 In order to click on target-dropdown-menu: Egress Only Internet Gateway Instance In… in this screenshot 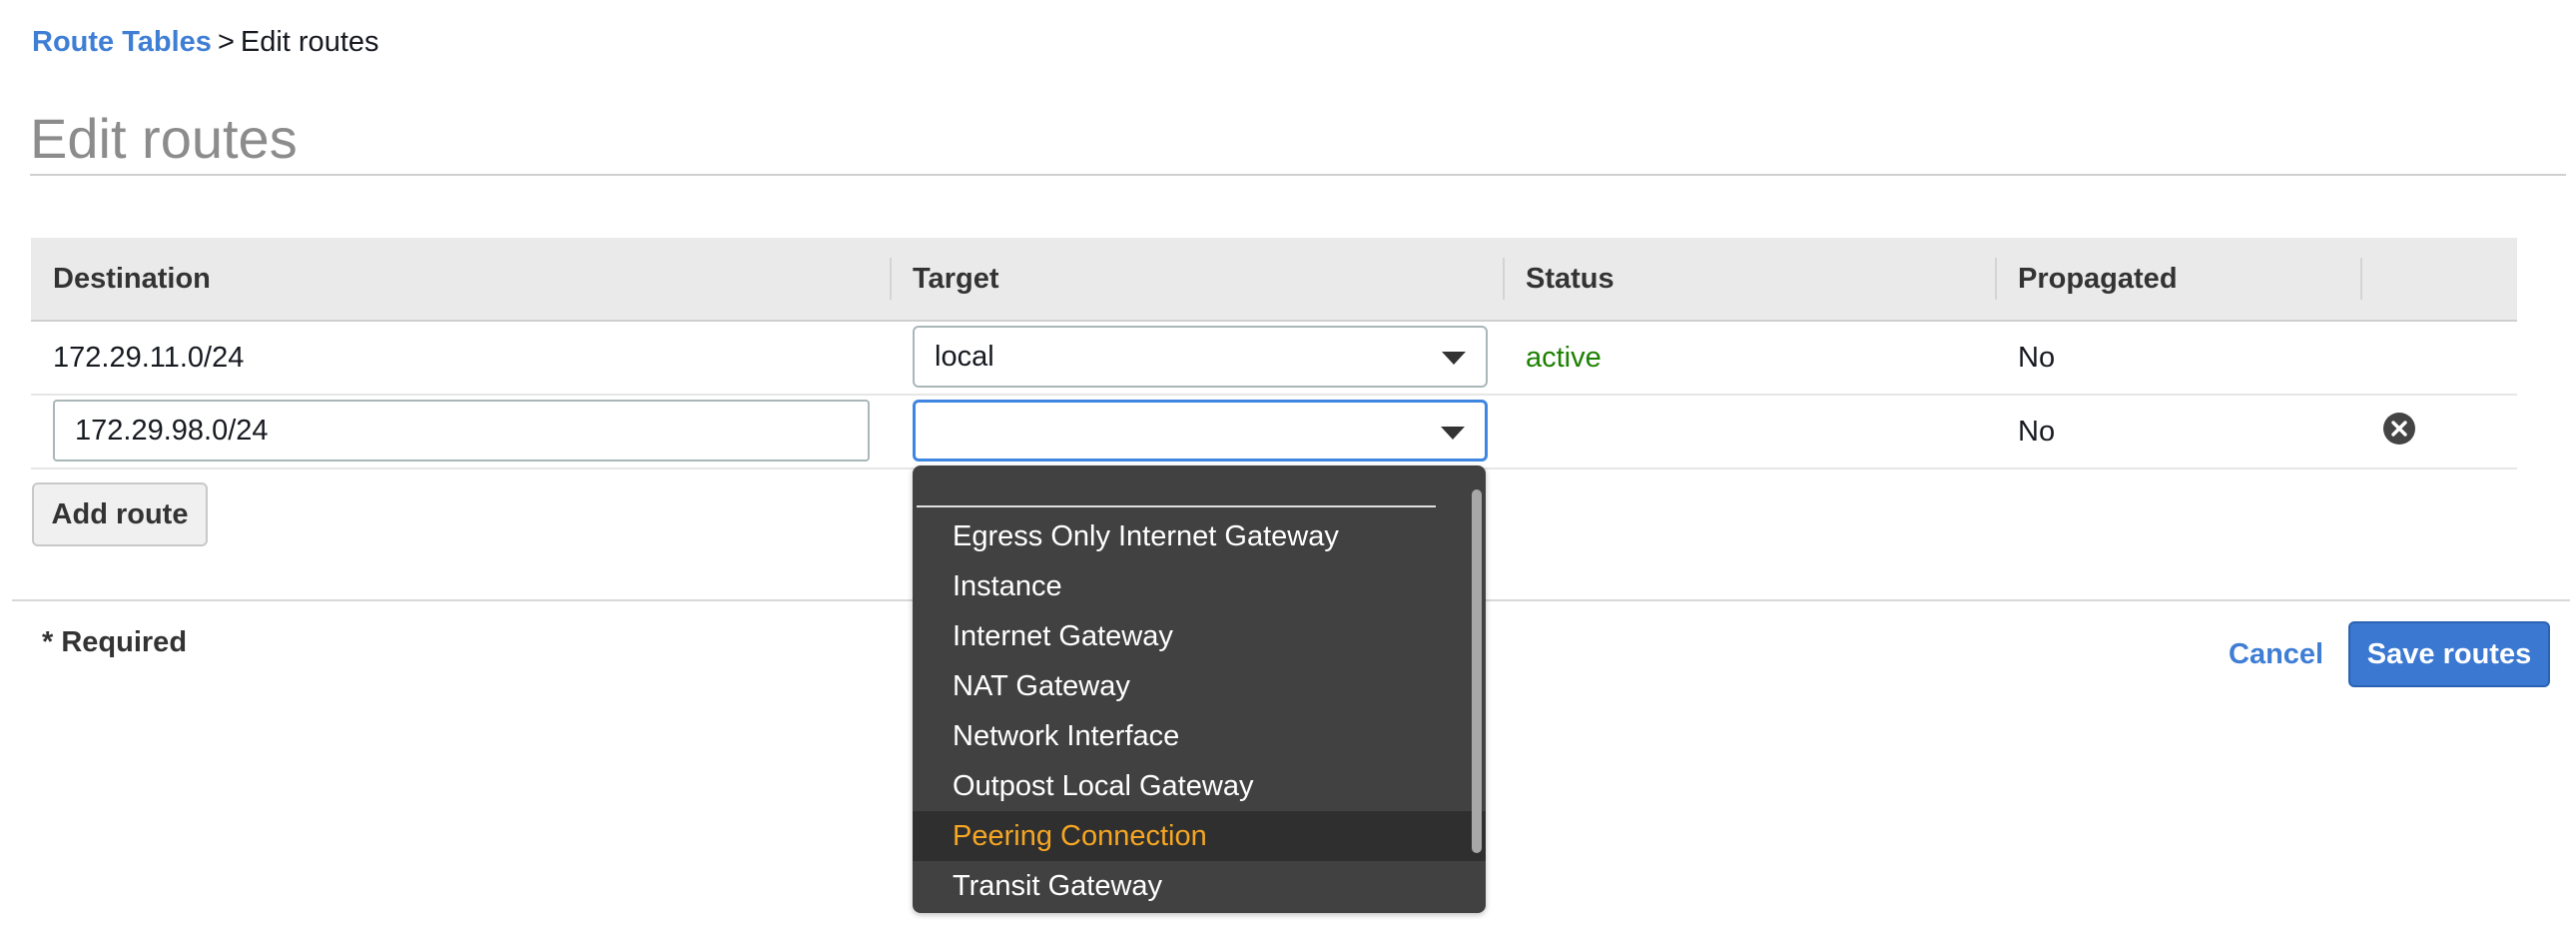, I will do `click(1200, 689)`.